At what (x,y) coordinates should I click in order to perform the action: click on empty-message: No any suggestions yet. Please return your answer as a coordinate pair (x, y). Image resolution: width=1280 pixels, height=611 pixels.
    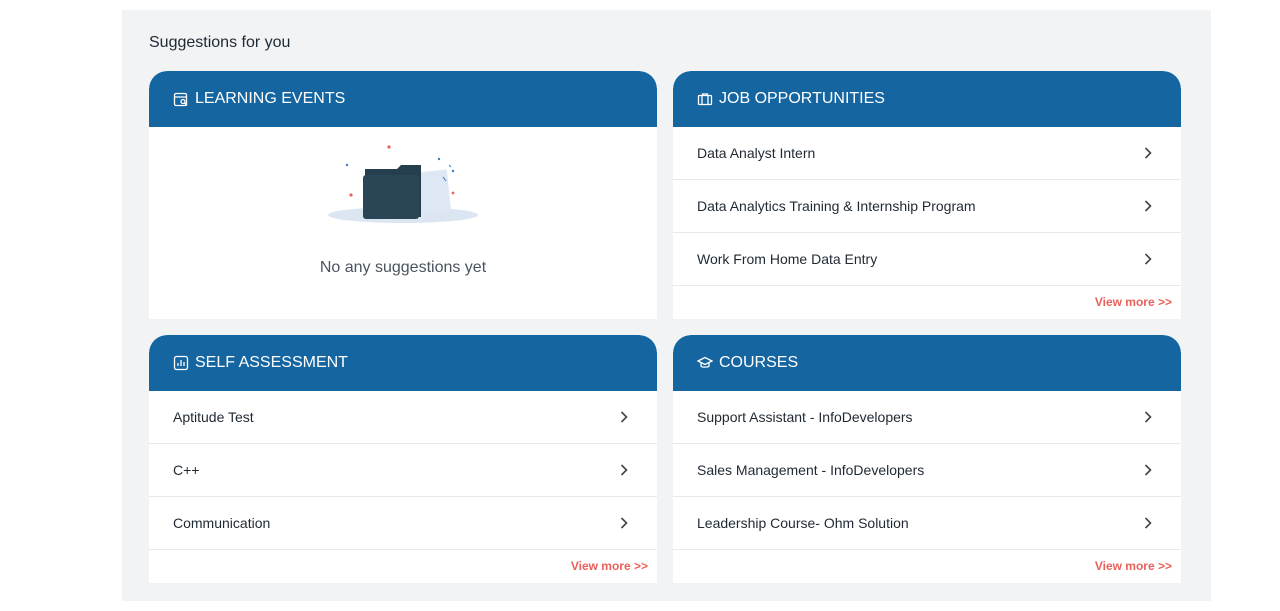
    Looking at the image, I should click on (403, 267).